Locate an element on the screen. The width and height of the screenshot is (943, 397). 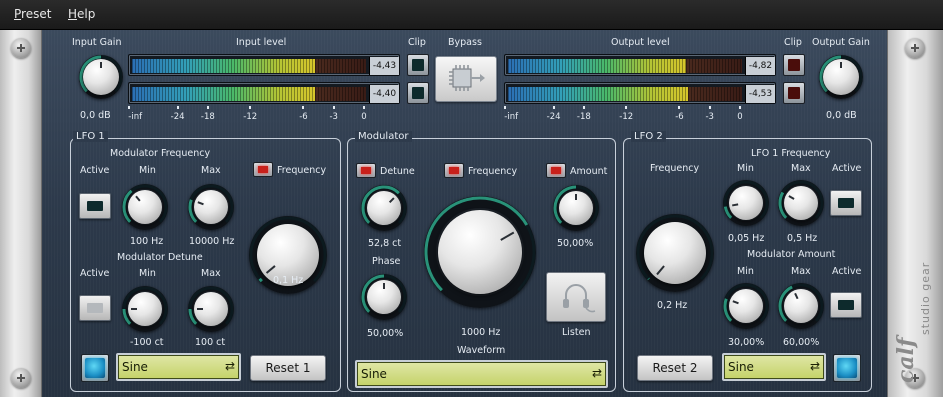
modulator-detune-label: Detune is located at coordinates (397, 171).